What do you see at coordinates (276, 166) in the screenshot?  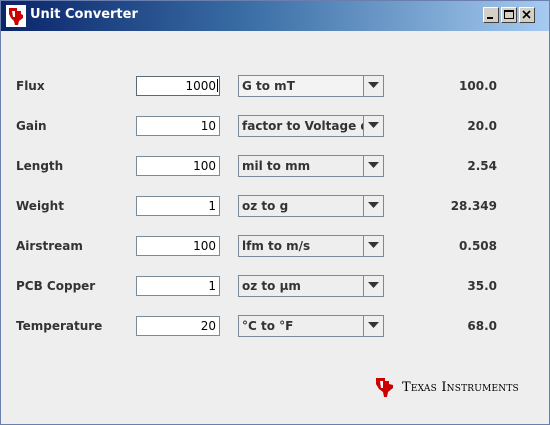 I see `length-conversion-value: mil to mm` at bounding box center [276, 166].